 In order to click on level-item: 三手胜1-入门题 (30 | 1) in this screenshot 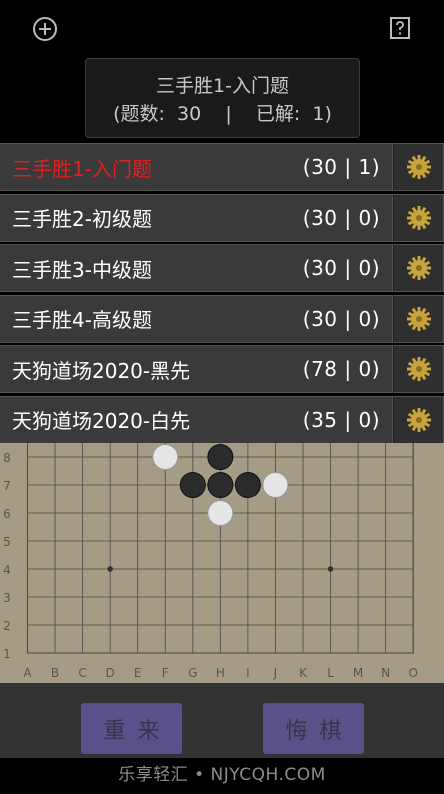, I will do `click(196, 167)`.